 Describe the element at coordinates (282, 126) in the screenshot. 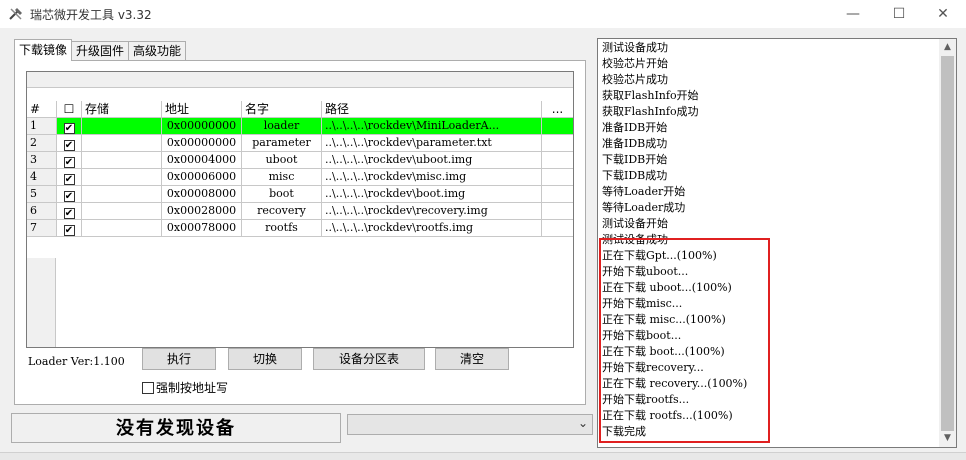

I see `row-name: loader` at that location.